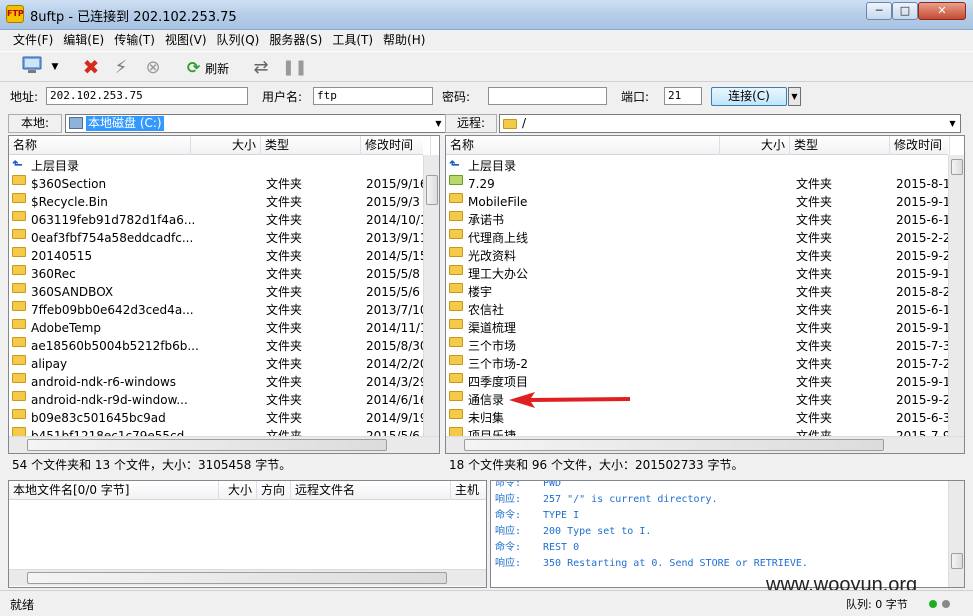 The width and height of the screenshot is (973, 616). What do you see at coordinates (32, 67) in the screenshot?
I see `site-manager-icon` at bounding box center [32, 67].